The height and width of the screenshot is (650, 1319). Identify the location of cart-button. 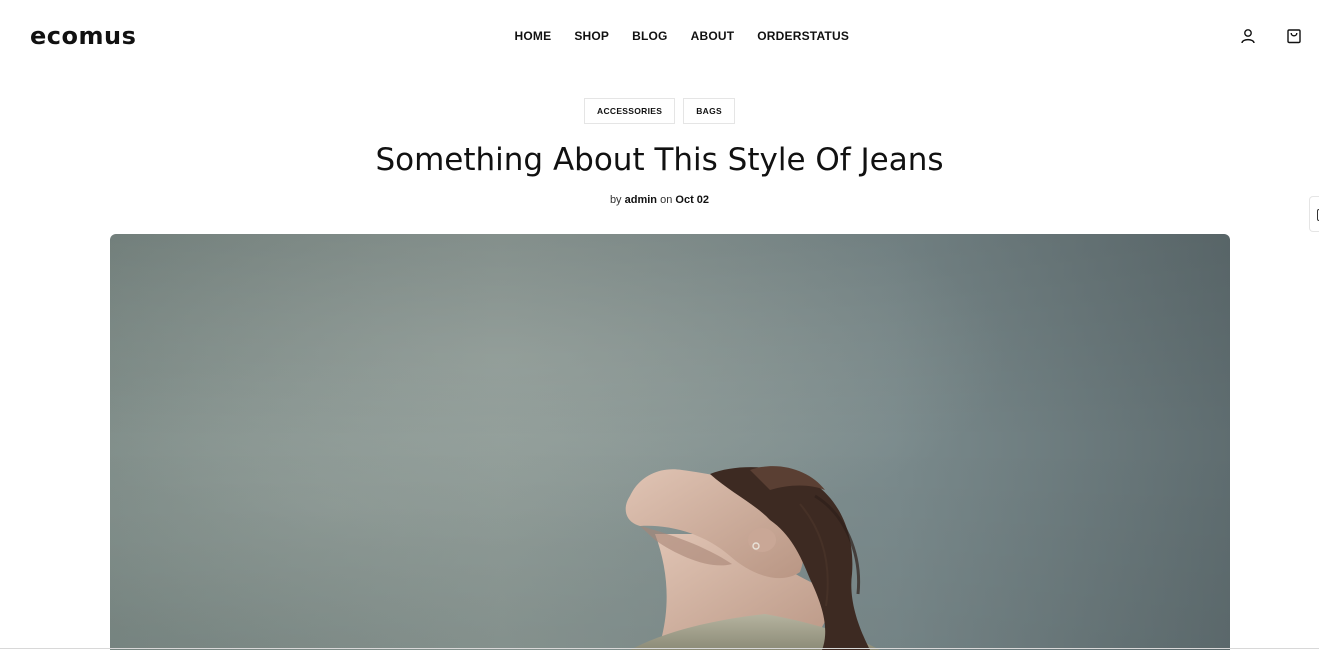
(1294, 36).